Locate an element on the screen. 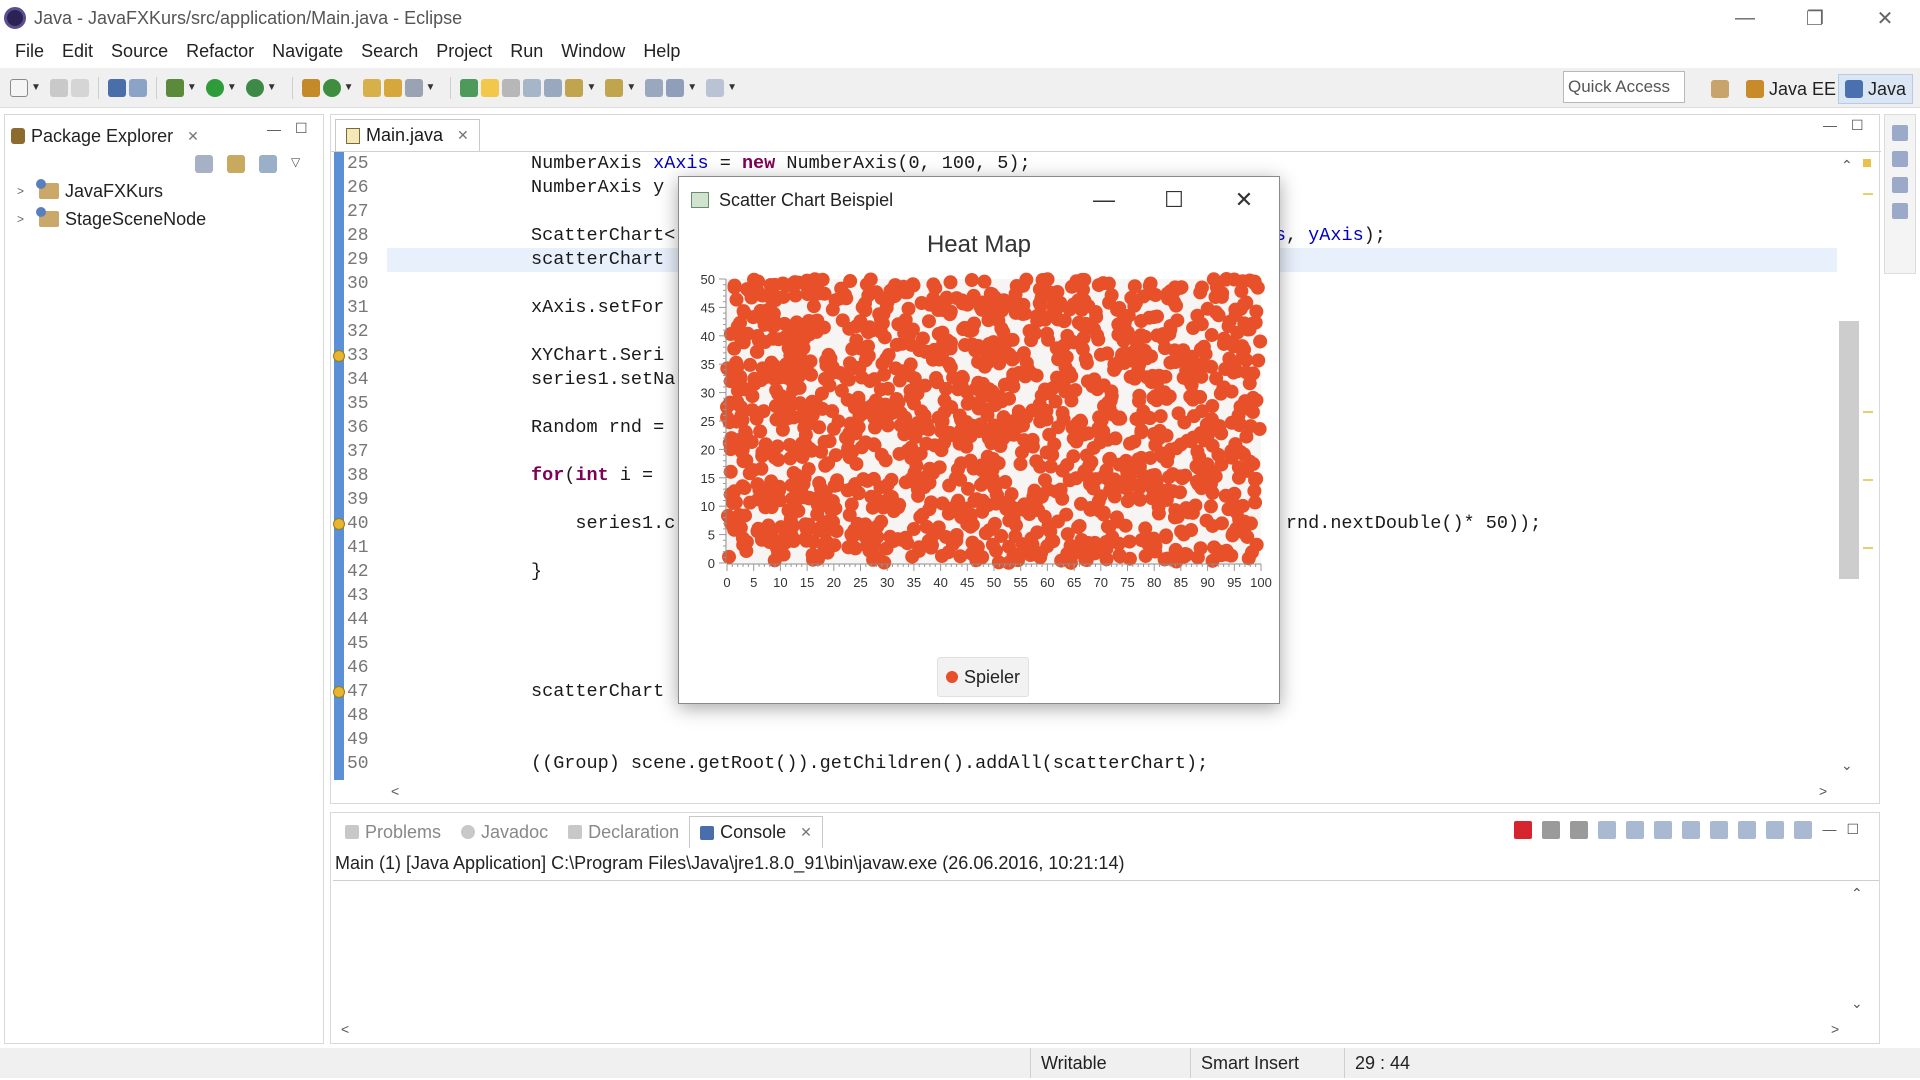  search-icon is located at coordinates (413, 87).